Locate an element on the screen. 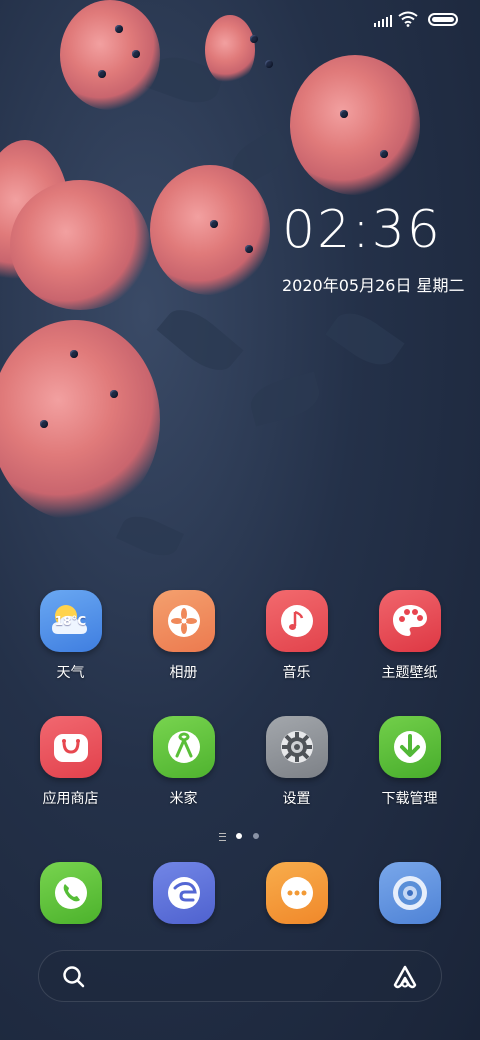 The image size is (480, 1040). page-indicator is located at coordinates (240, 836).